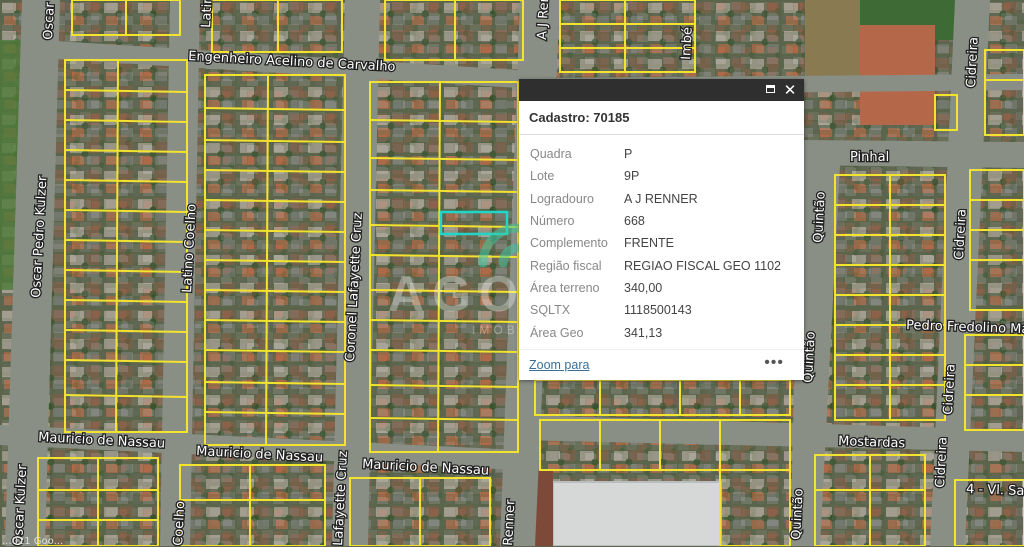 This screenshot has width=1024, height=547. I want to click on attribute-value: A J RENNER, so click(661, 198).